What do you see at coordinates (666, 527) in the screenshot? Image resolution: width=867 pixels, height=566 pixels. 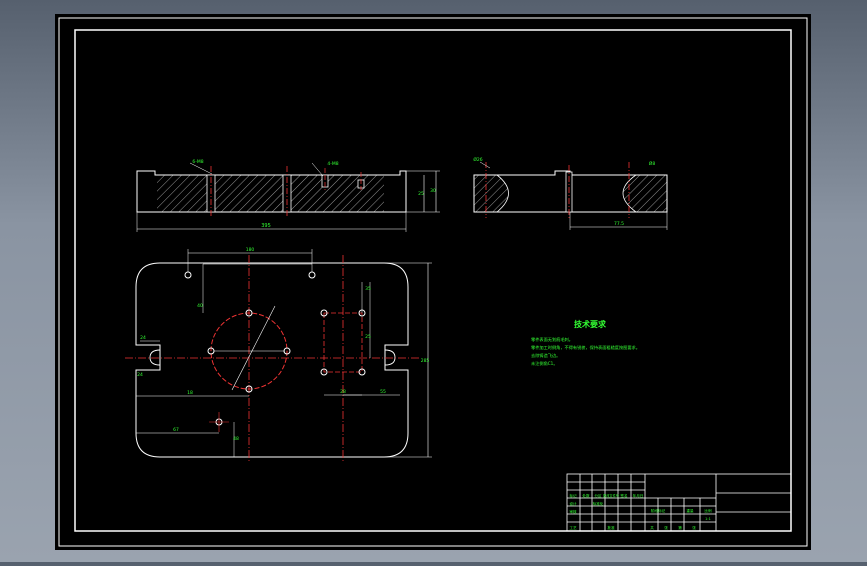 I see `tb-sheet-1: 张` at bounding box center [666, 527].